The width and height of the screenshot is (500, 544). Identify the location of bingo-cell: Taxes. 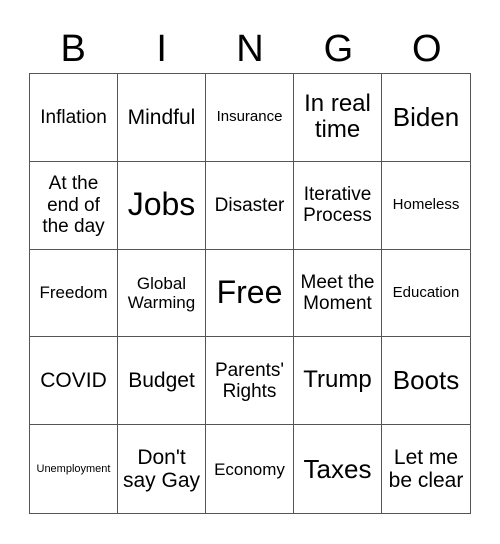
(338, 469).